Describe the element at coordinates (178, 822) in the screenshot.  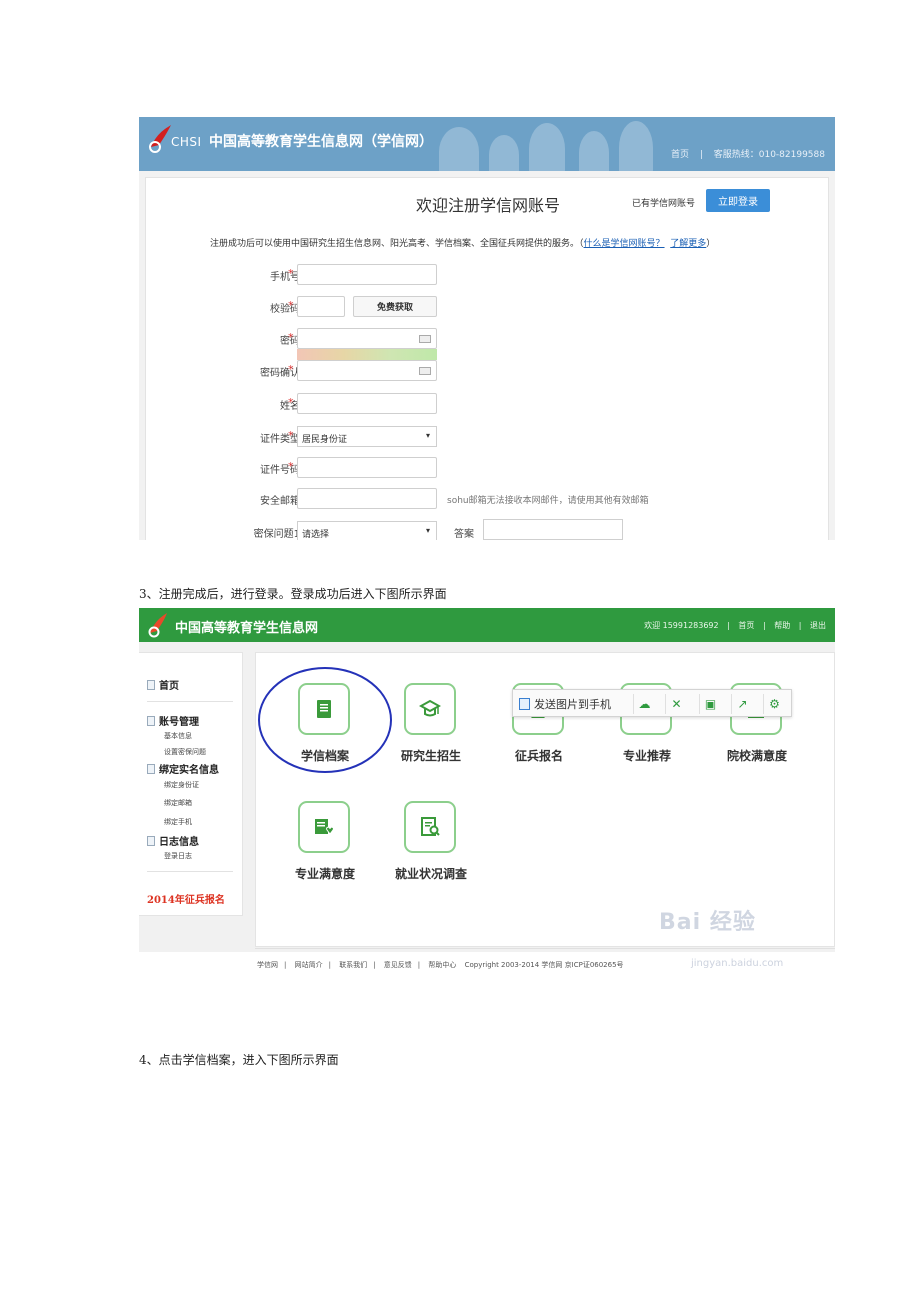
I see `sidebar-subitem-bind-phone: 绑定手机` at that location.